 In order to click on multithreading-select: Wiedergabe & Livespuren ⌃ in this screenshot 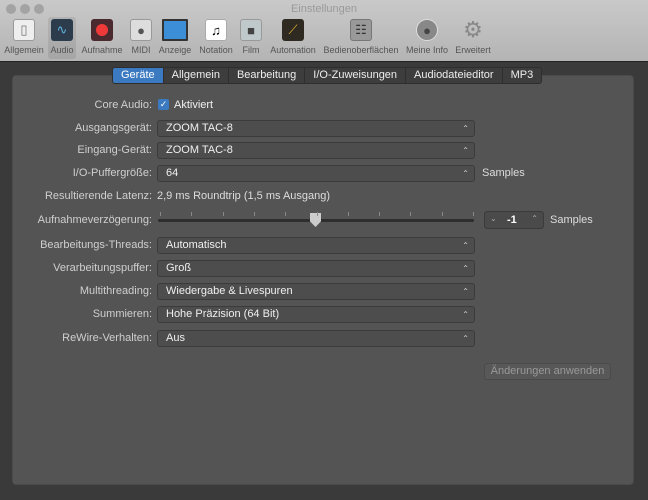, I will do `click(316, 291)`.